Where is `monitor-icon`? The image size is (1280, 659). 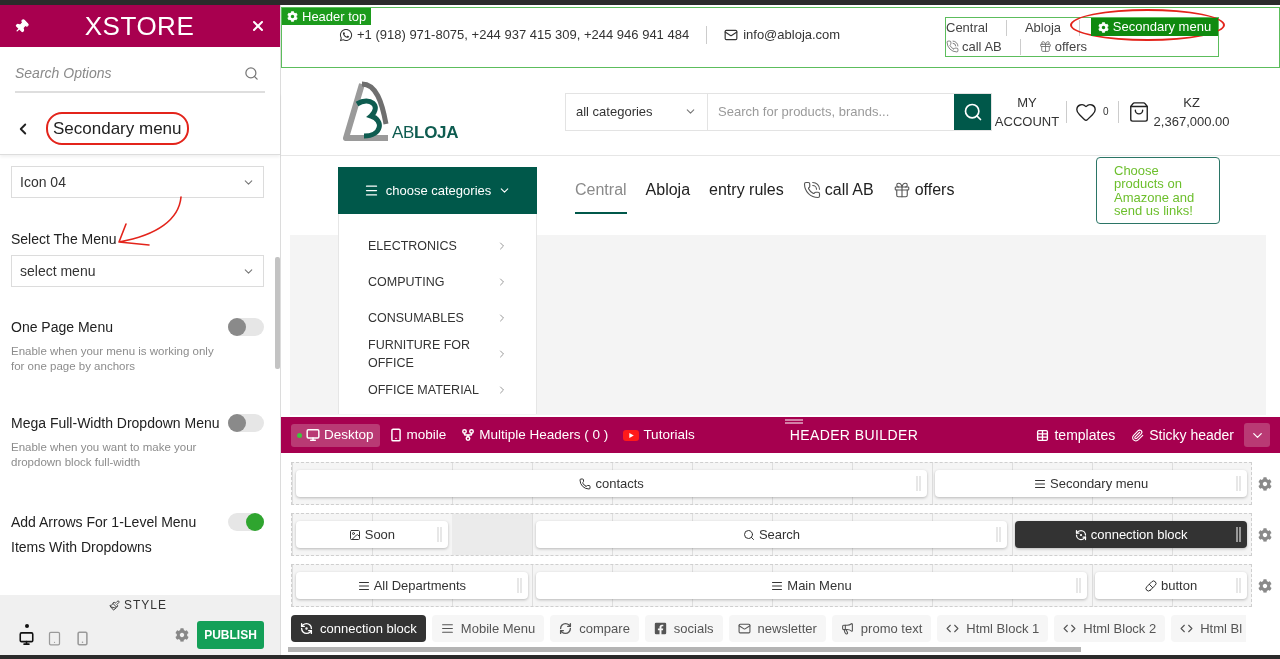
monitor-icon is located at coordinates (26, 638).